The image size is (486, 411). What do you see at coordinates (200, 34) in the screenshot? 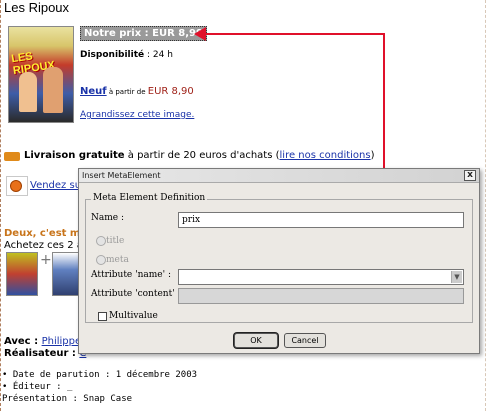
I see `annotation-arrow-head` at bounding box center [200, 34].